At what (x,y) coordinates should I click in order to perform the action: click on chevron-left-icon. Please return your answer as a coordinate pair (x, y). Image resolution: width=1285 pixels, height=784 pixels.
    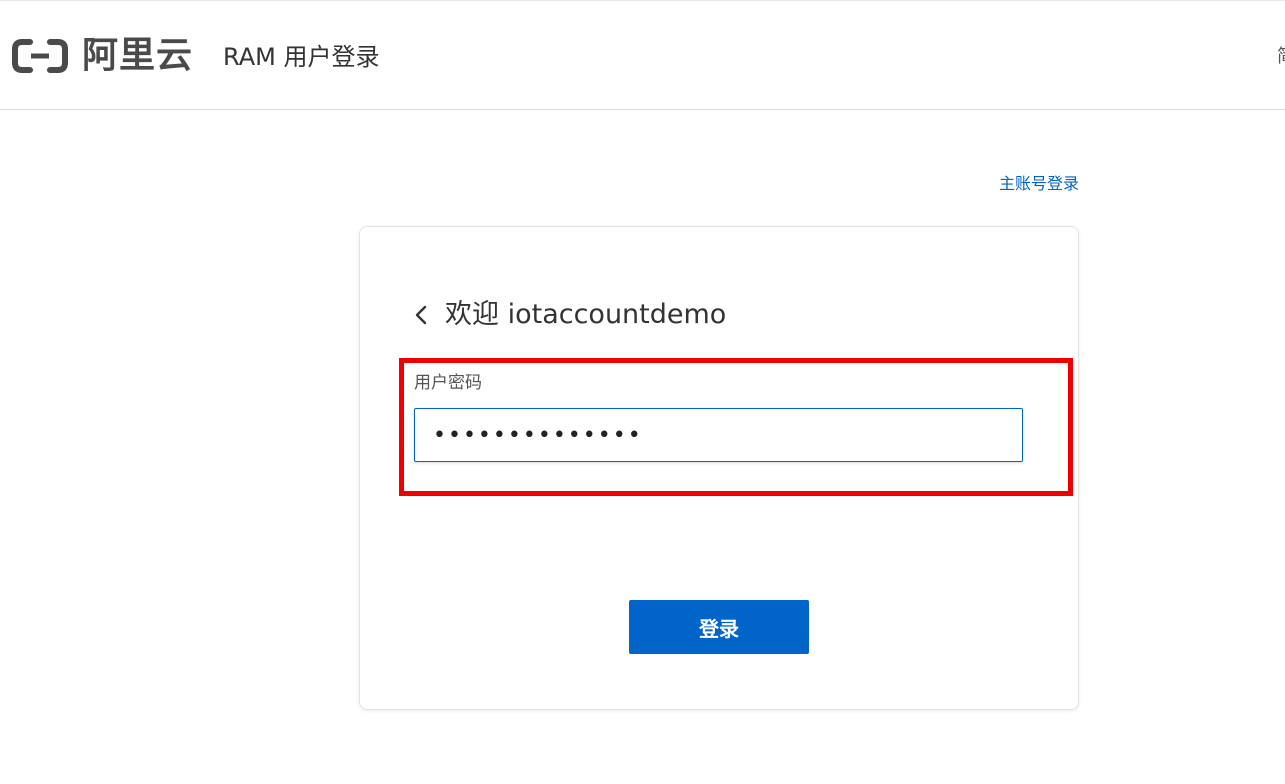
    Looking at the image, I should click on (421, 315).